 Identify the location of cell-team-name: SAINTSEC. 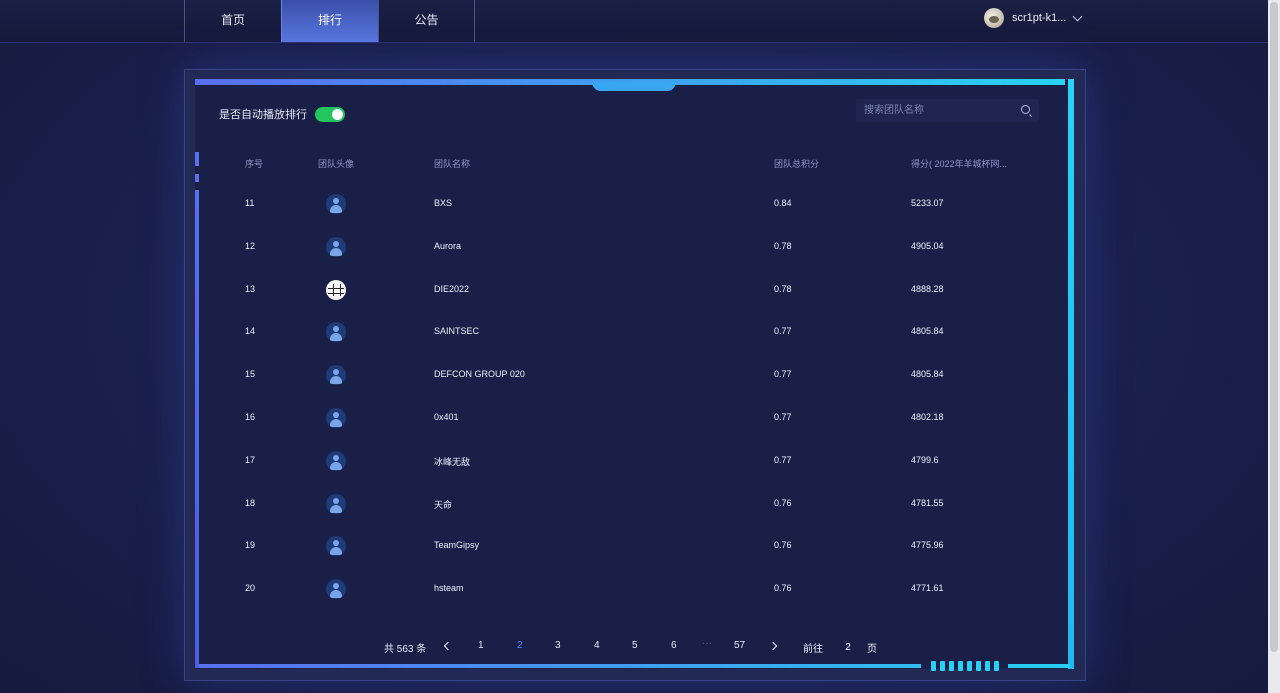
(457, 331).